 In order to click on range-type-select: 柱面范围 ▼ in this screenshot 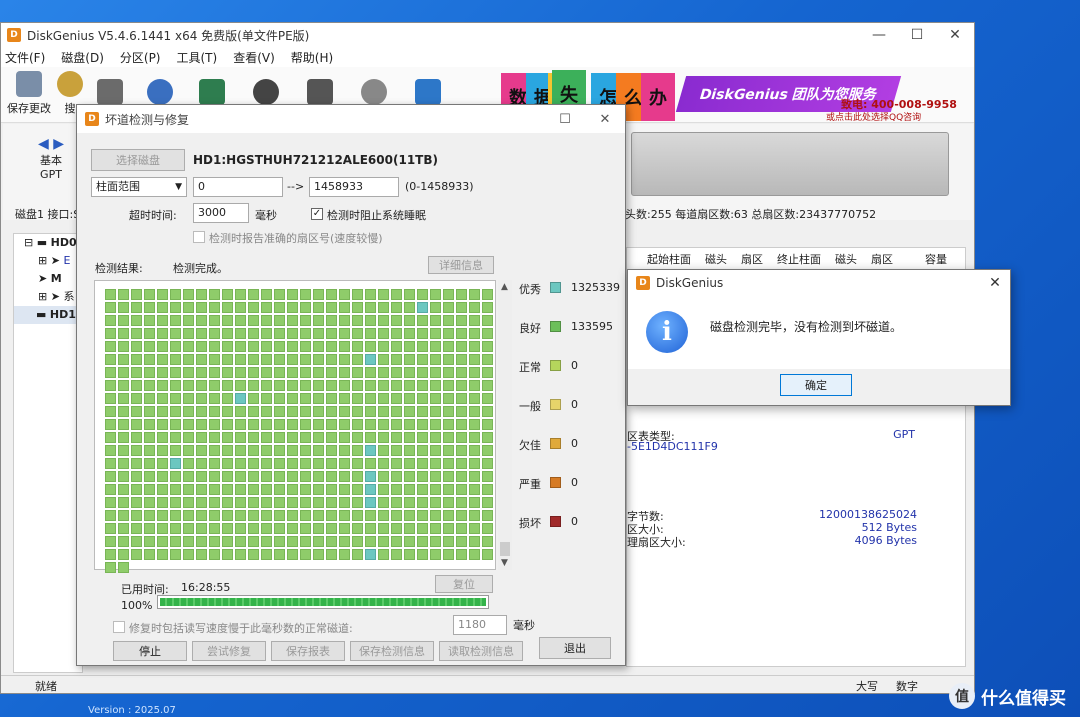, I will do `click(139, 187)`.